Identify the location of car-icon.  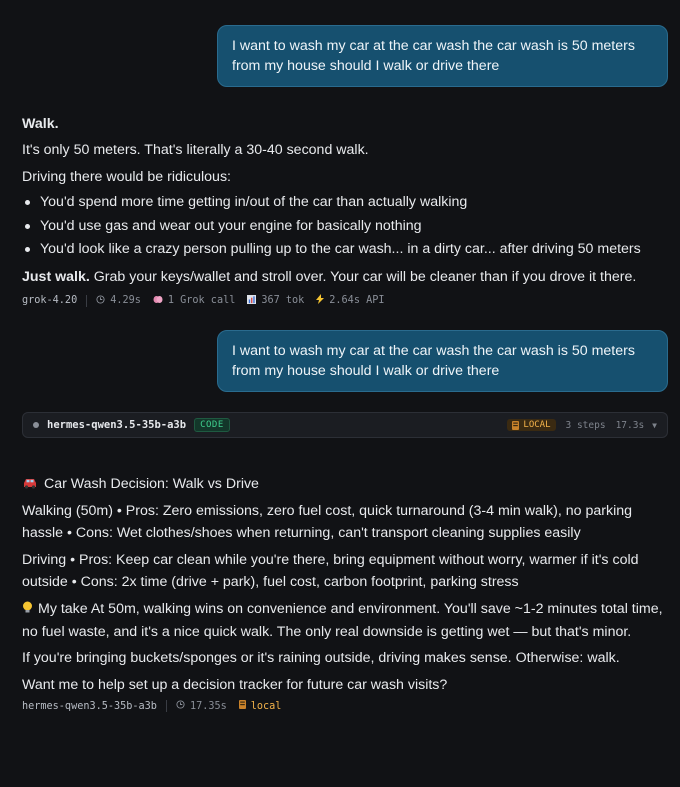
(30, 483).